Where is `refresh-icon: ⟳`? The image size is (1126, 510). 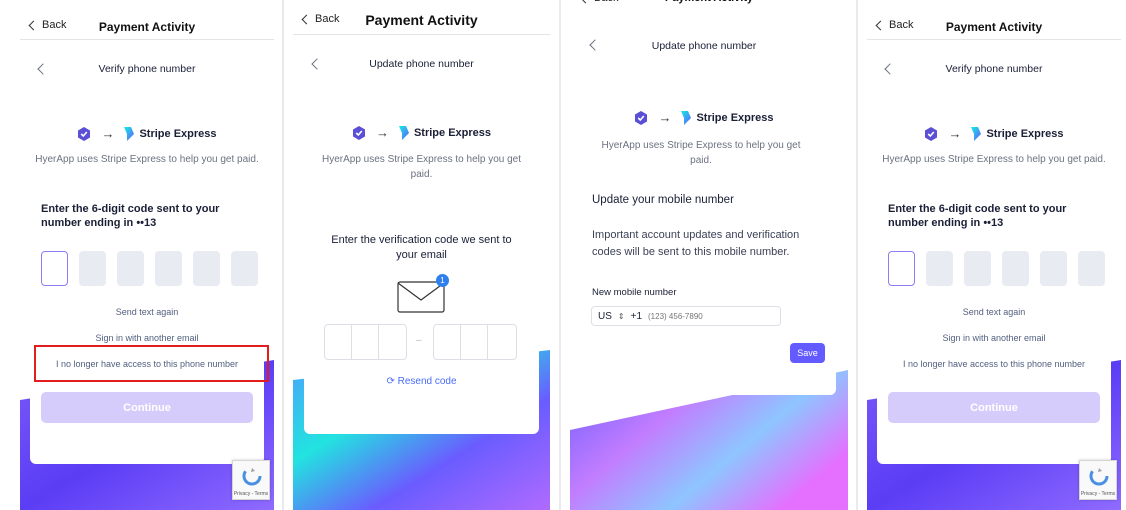
refresh-icon: ⟳ is located at coordinates (390, 381).